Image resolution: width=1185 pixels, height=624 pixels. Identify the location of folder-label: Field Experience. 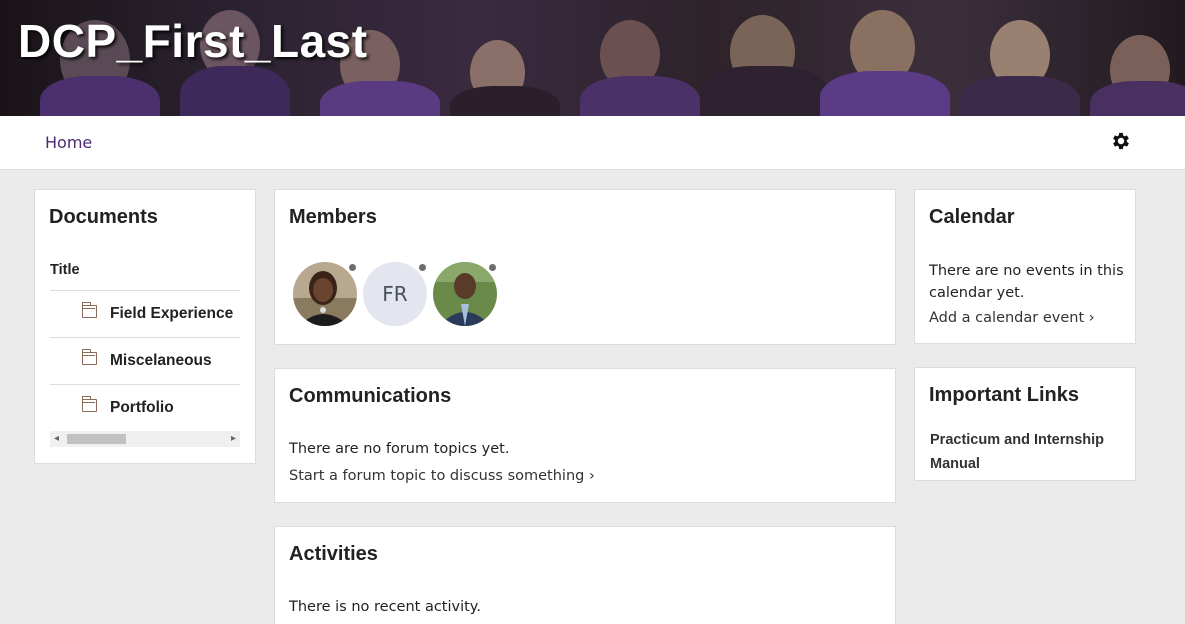
(171, 314).